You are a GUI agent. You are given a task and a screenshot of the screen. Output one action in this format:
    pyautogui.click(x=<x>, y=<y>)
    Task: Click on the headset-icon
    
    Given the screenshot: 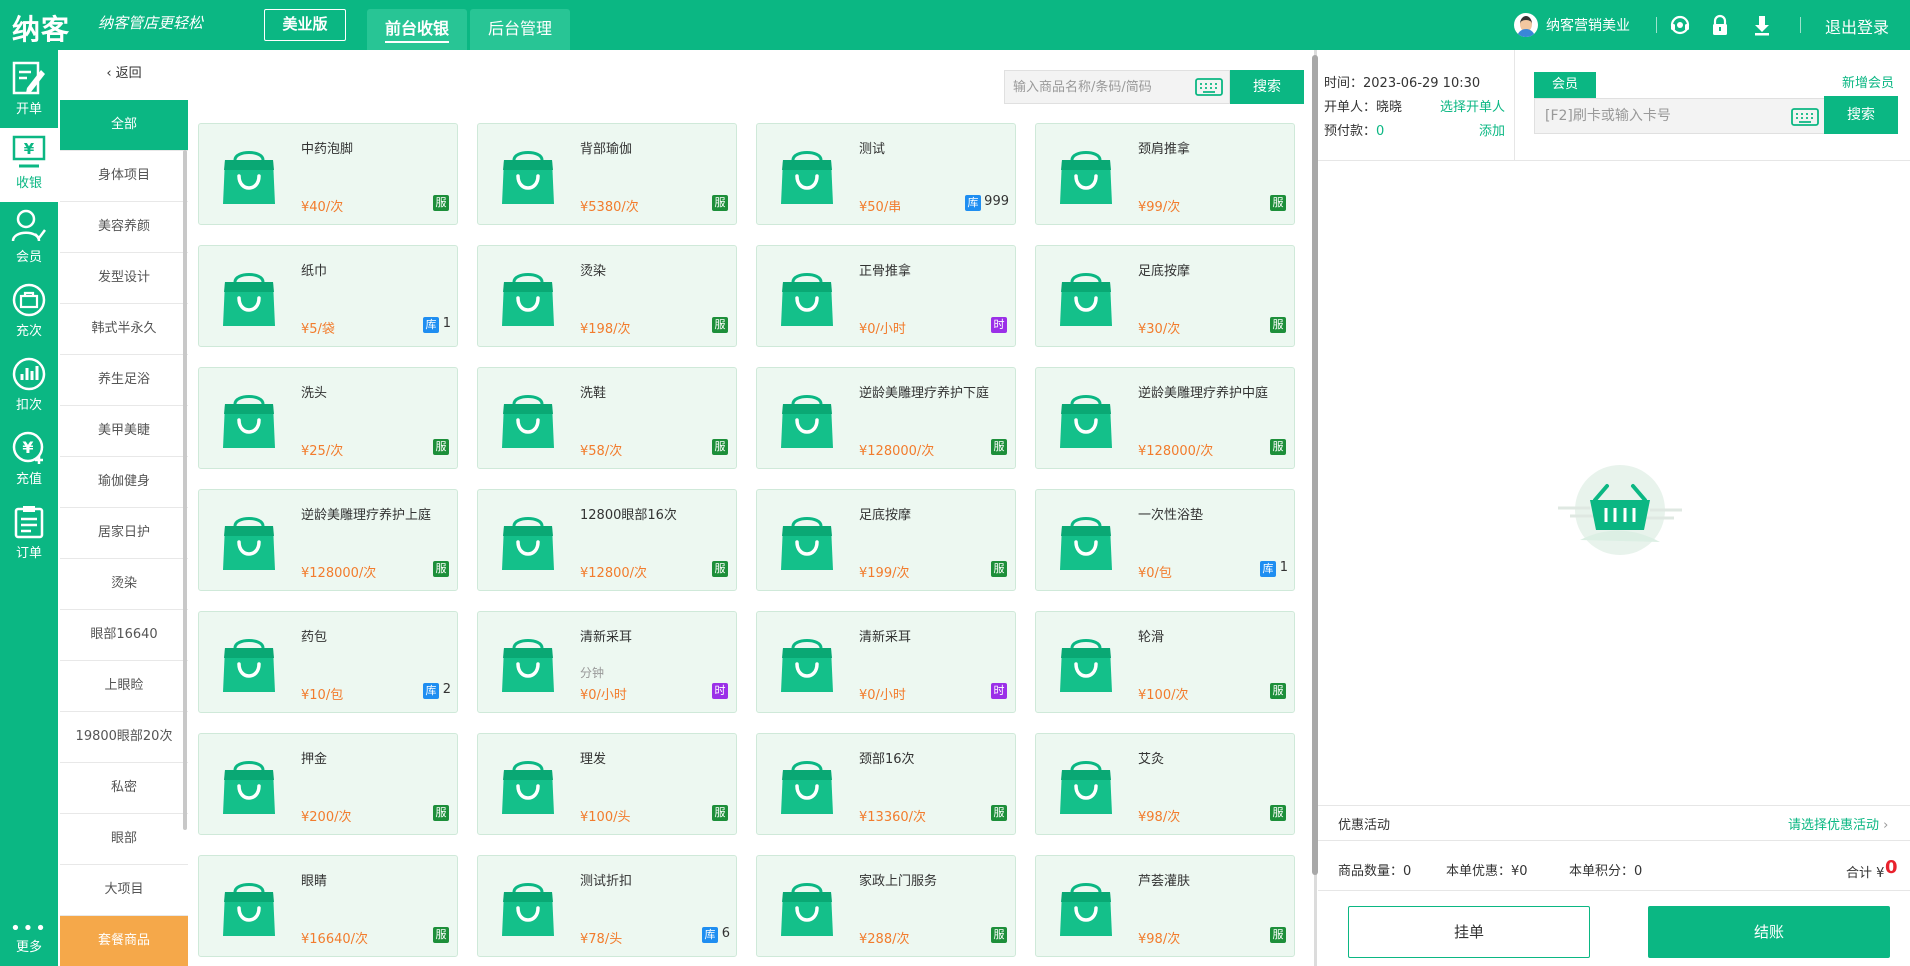 What is the action you would take?
    pyautogui.click(x=1680, y=25)
    